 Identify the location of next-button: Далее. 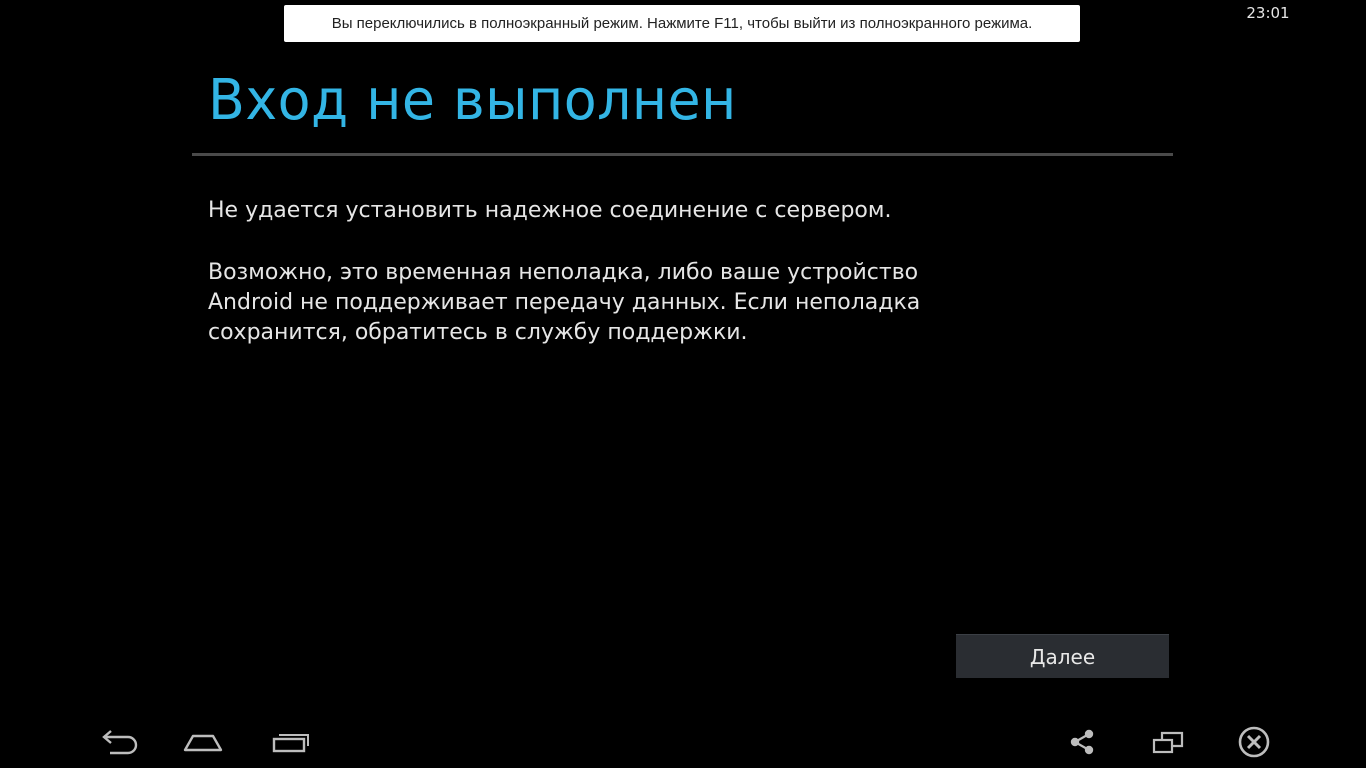
(1062, 656).